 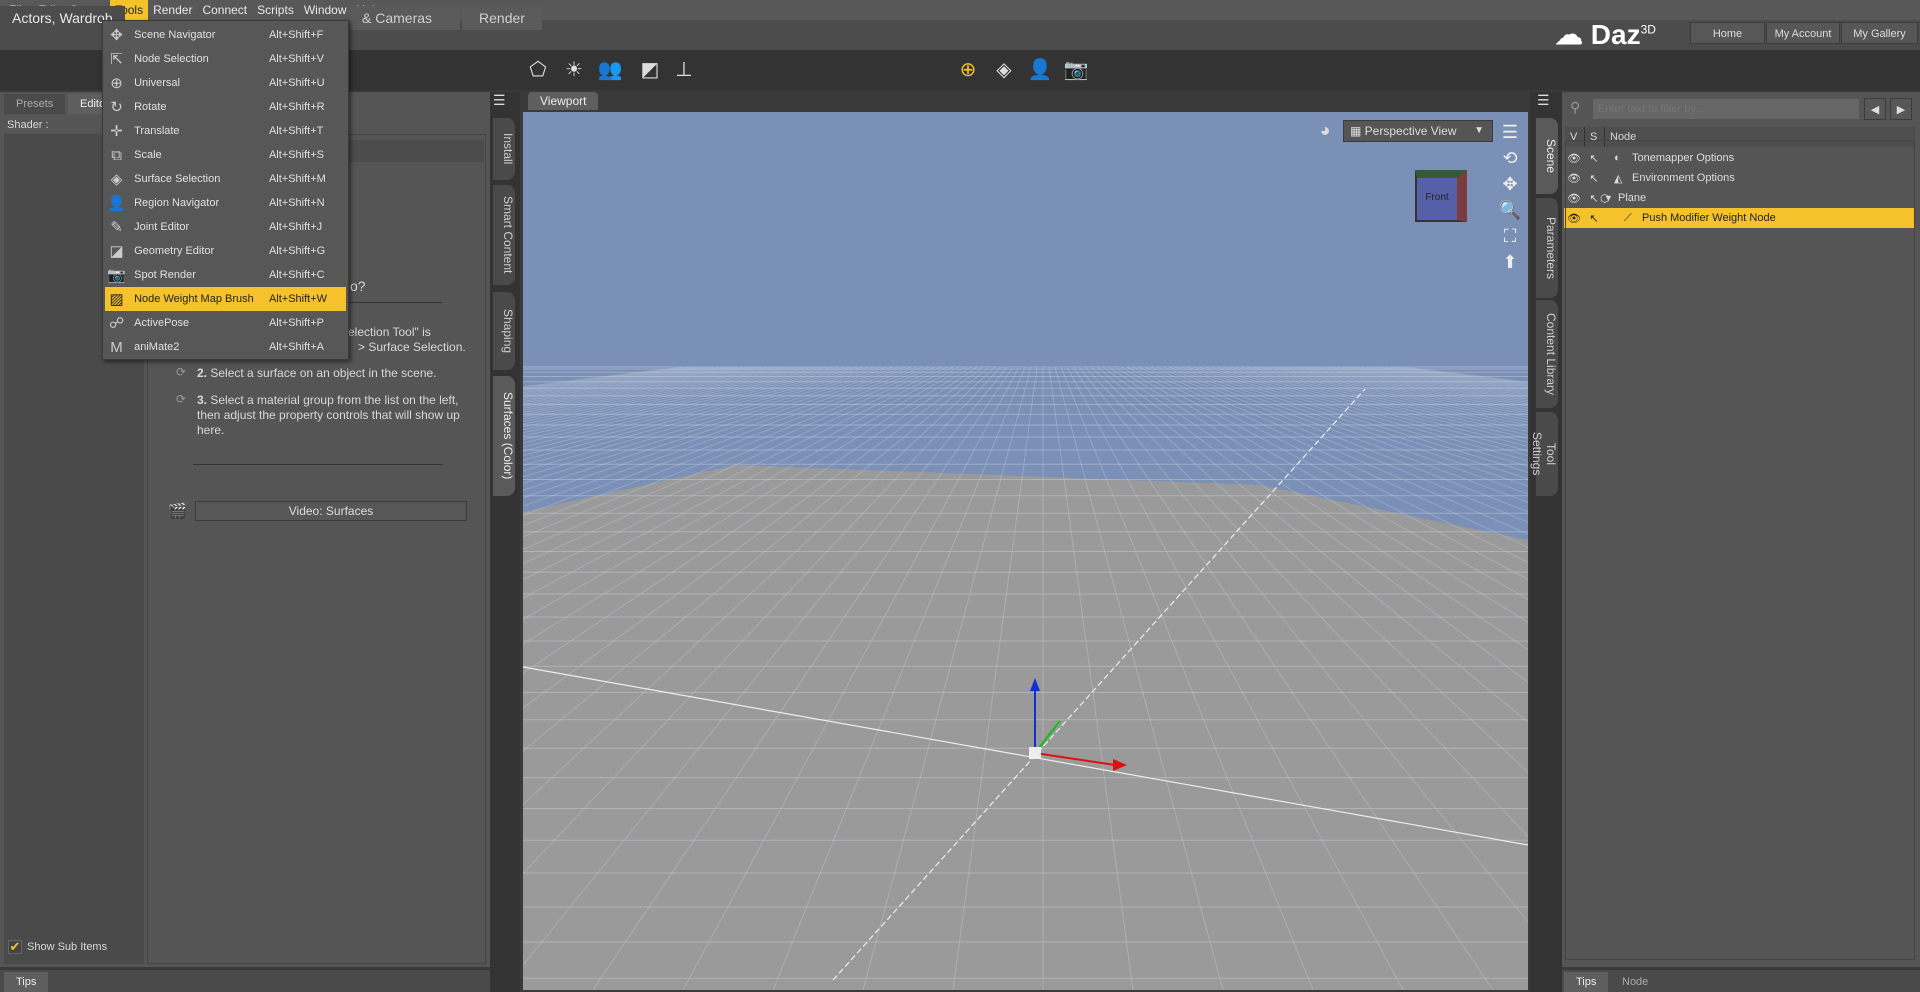 What do you see at coordinates (504, 235) in the screenshot?
I see `vtab-smart-content: Smart Content` at bounding box center [504, 235].